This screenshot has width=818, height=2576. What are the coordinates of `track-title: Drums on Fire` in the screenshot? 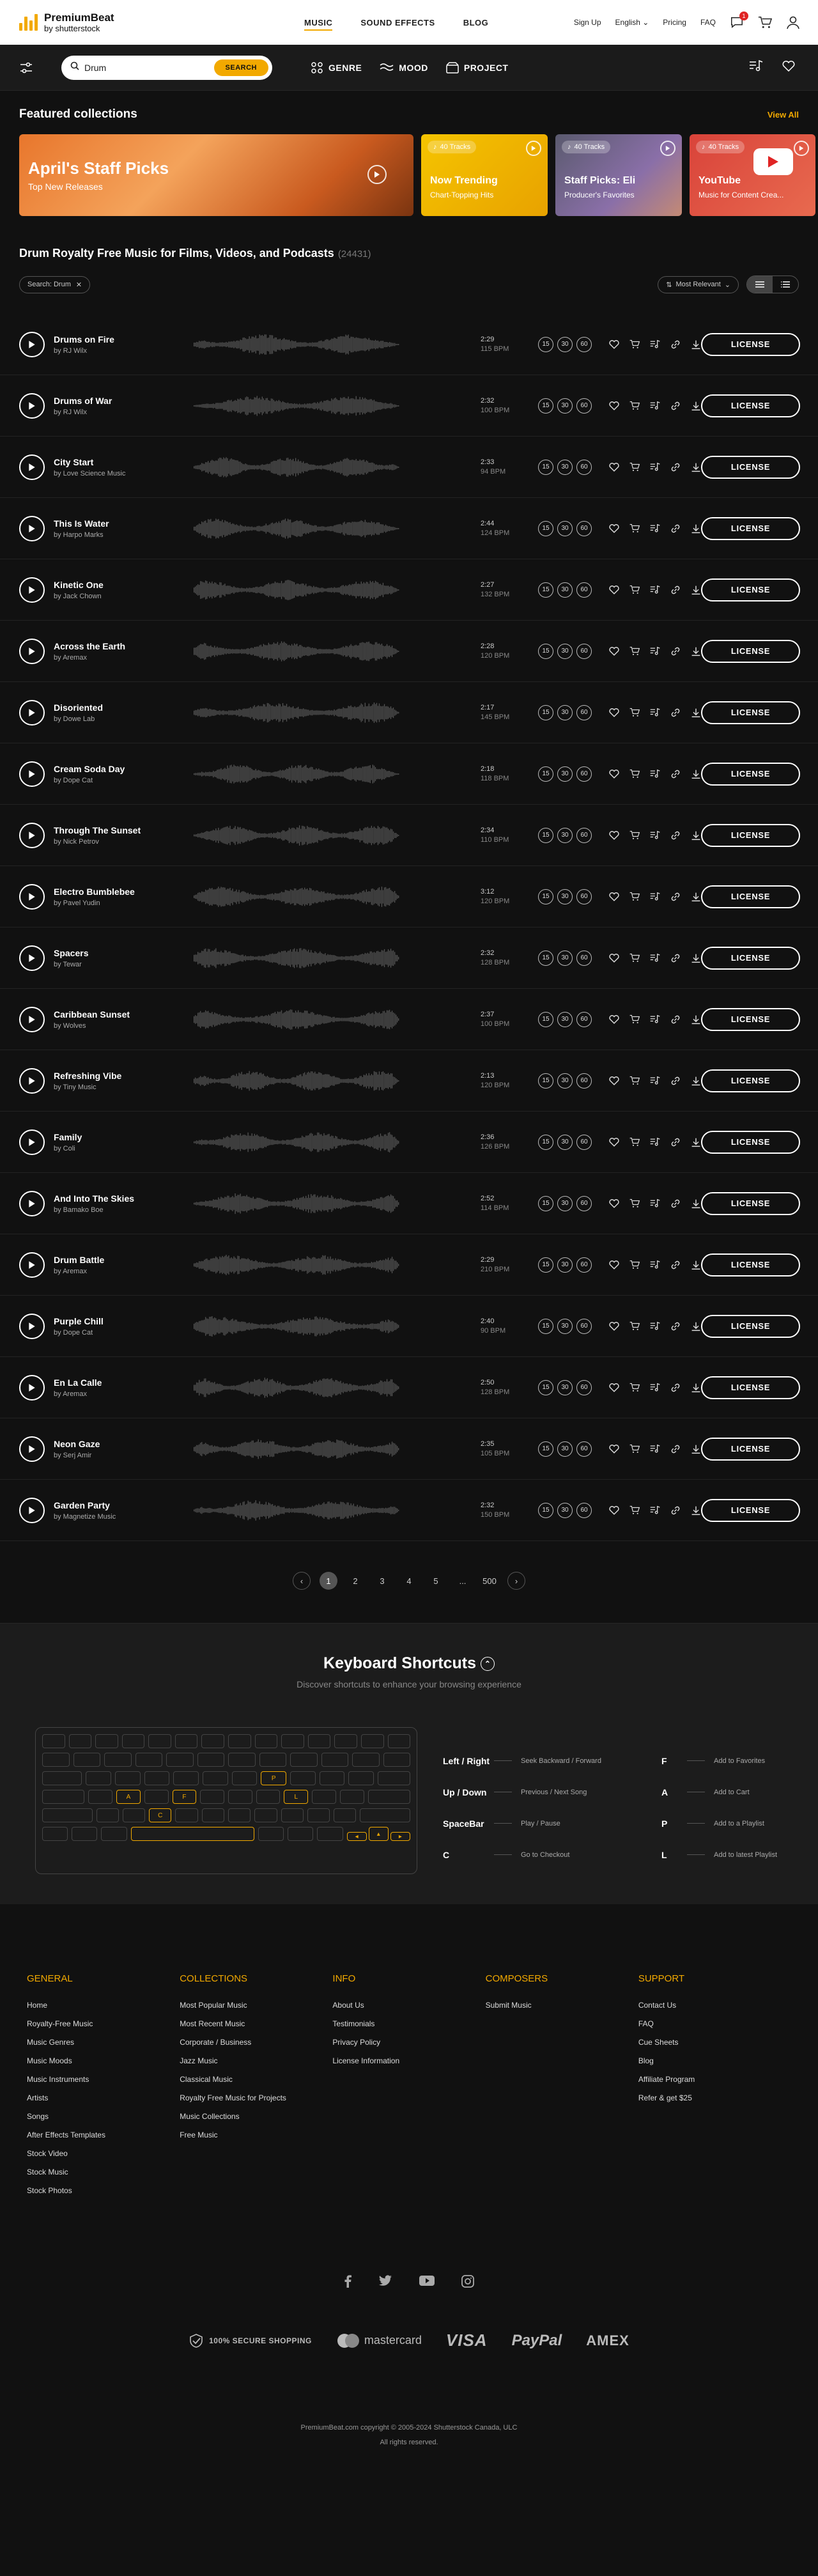 It's located at (124, 339).